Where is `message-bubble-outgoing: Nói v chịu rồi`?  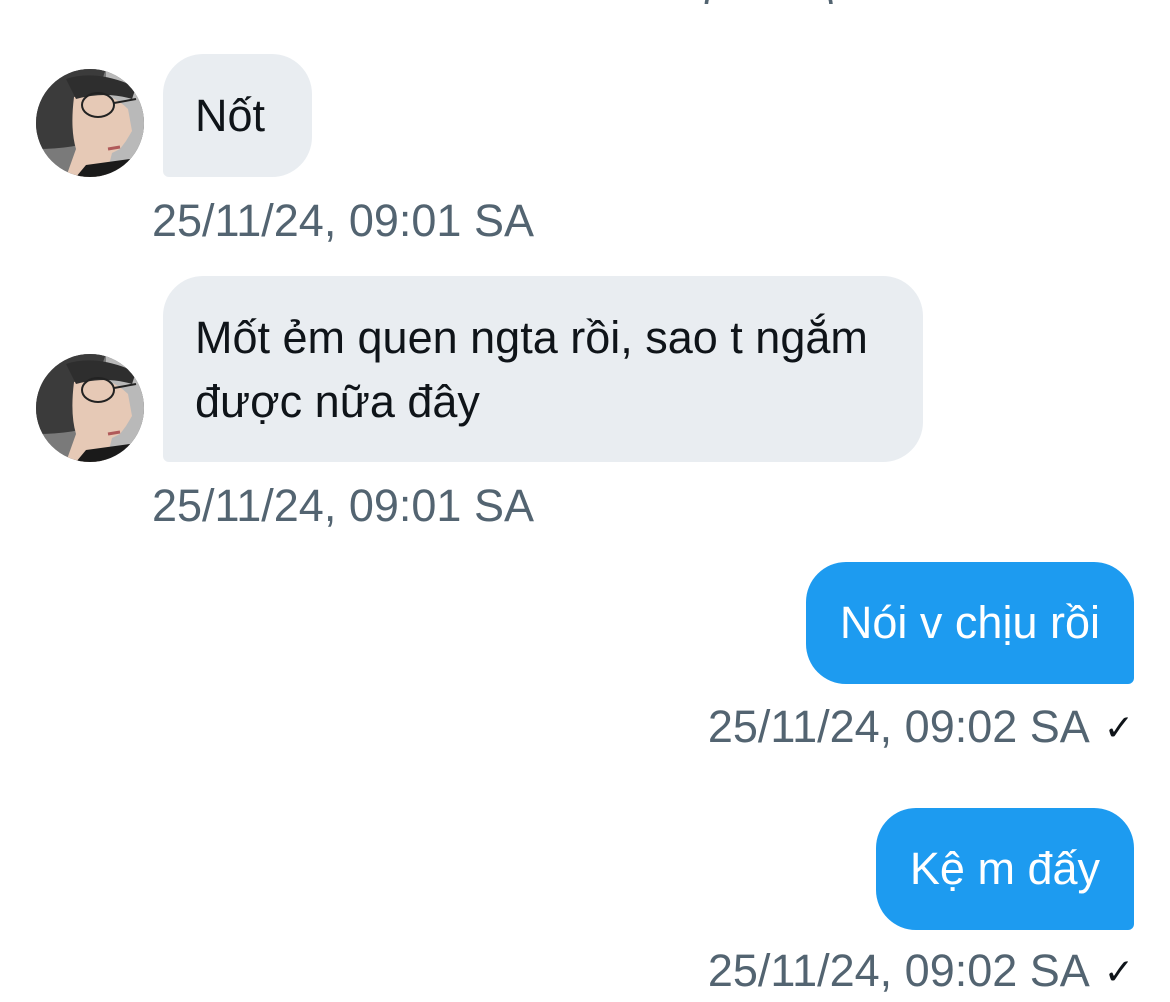 message-bubble-outgoing: Nói v chịu rồi is located at coordinates (969, 623).